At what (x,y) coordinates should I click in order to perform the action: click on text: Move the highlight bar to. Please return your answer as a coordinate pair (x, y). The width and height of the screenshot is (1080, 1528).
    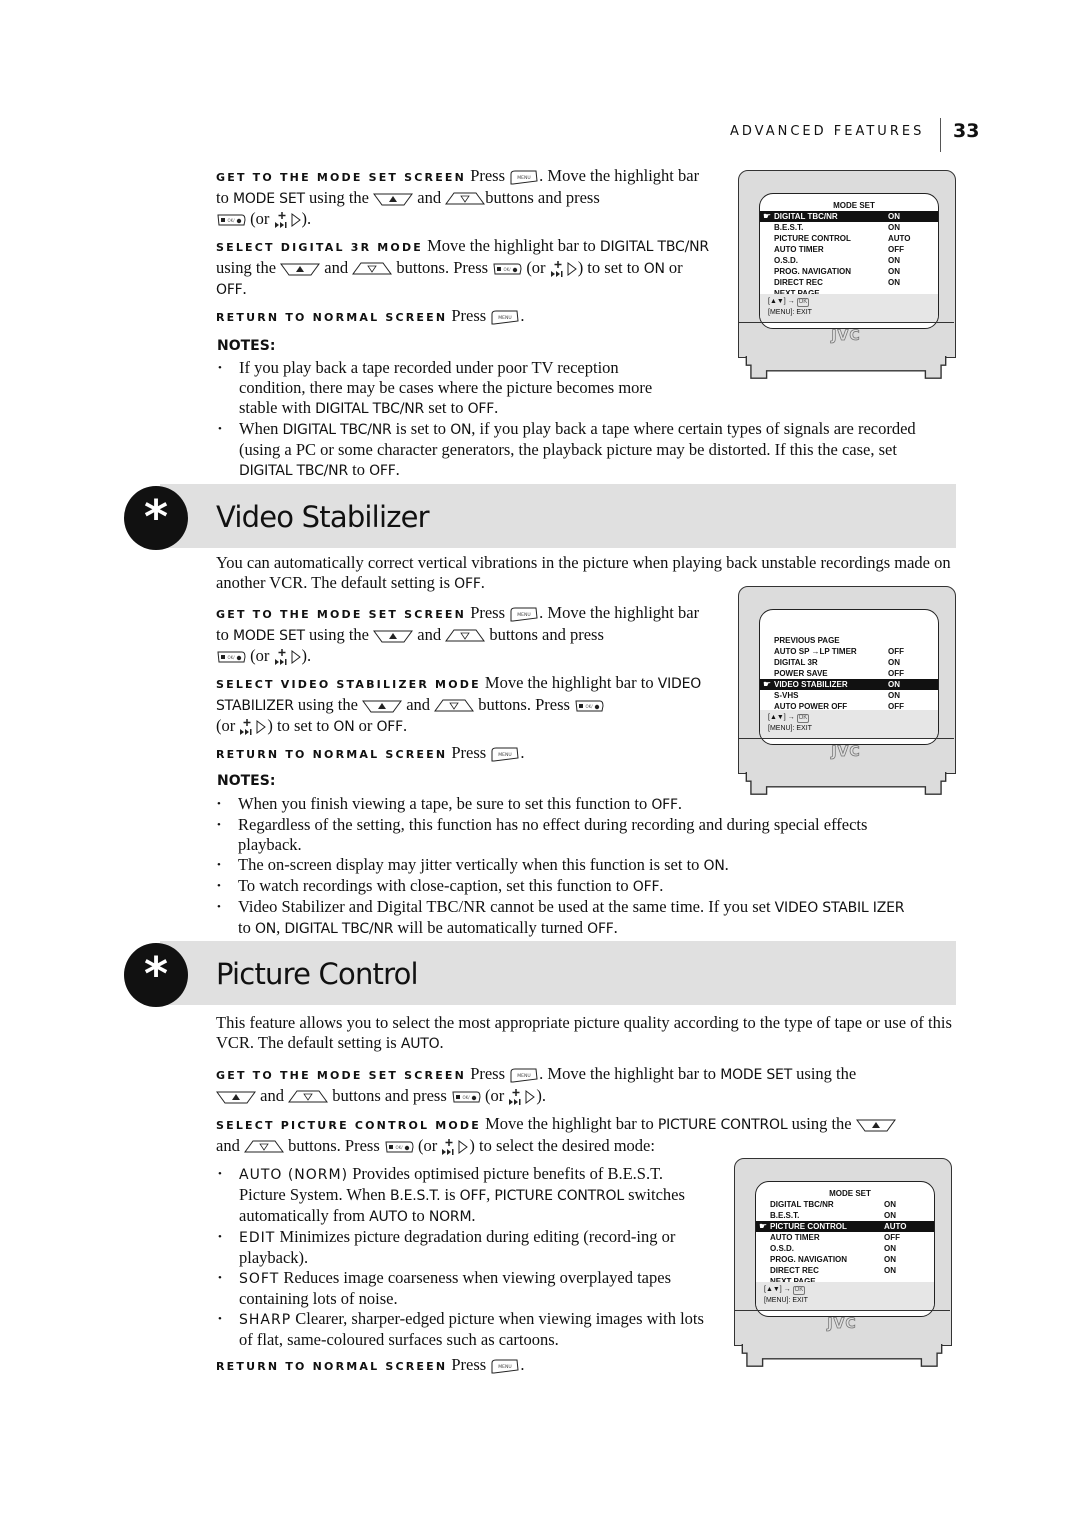
    Looking at the image, I should click on (569, 1123).